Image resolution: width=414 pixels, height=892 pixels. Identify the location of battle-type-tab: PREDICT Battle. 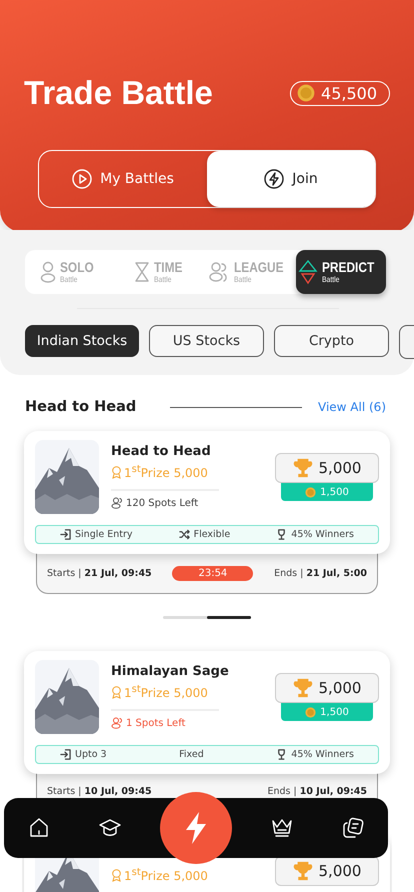
(341, 272).